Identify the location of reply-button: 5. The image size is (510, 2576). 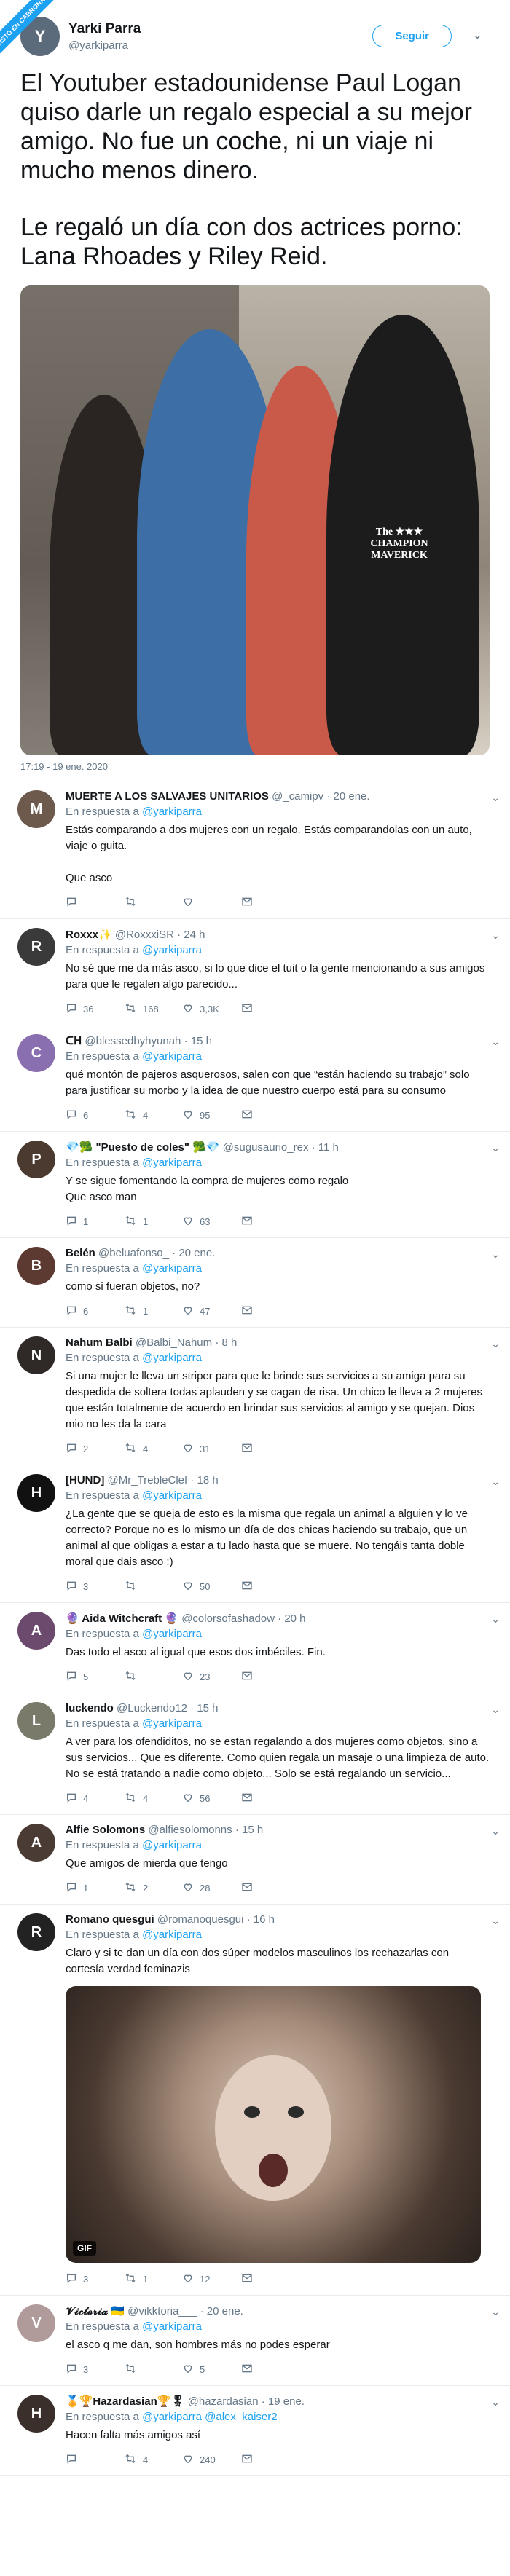
(95, 1677).